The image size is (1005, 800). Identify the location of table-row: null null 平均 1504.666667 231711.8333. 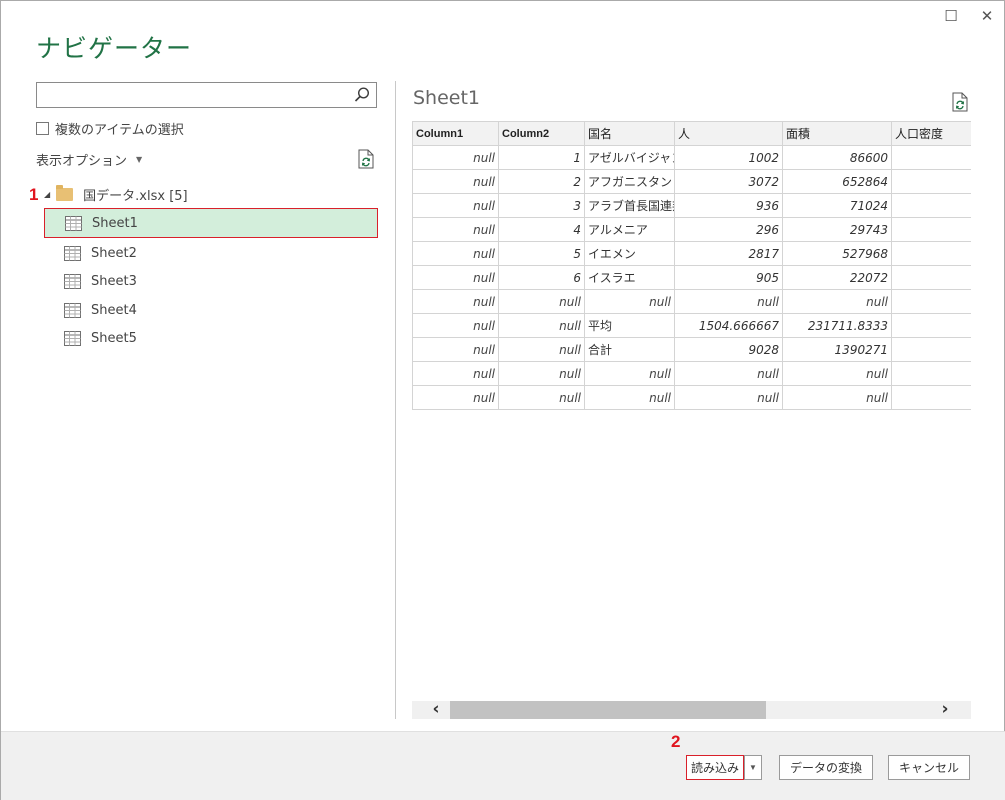
(691, 325).